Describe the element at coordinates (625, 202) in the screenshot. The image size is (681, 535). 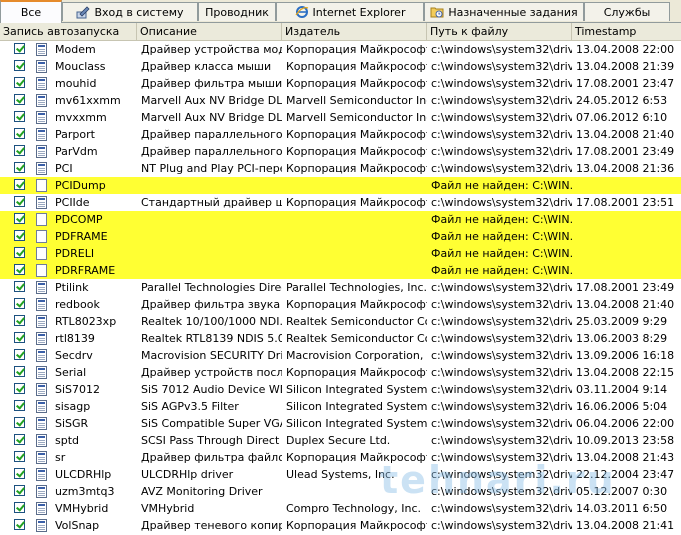
I see `entry-timestamp: 17.08.2001 23:51` at that location.